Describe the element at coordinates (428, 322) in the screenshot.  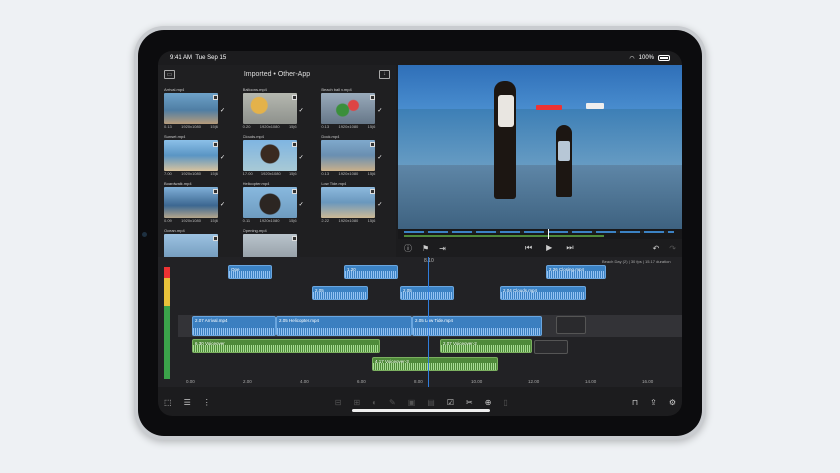
I see `playhead` at that location.